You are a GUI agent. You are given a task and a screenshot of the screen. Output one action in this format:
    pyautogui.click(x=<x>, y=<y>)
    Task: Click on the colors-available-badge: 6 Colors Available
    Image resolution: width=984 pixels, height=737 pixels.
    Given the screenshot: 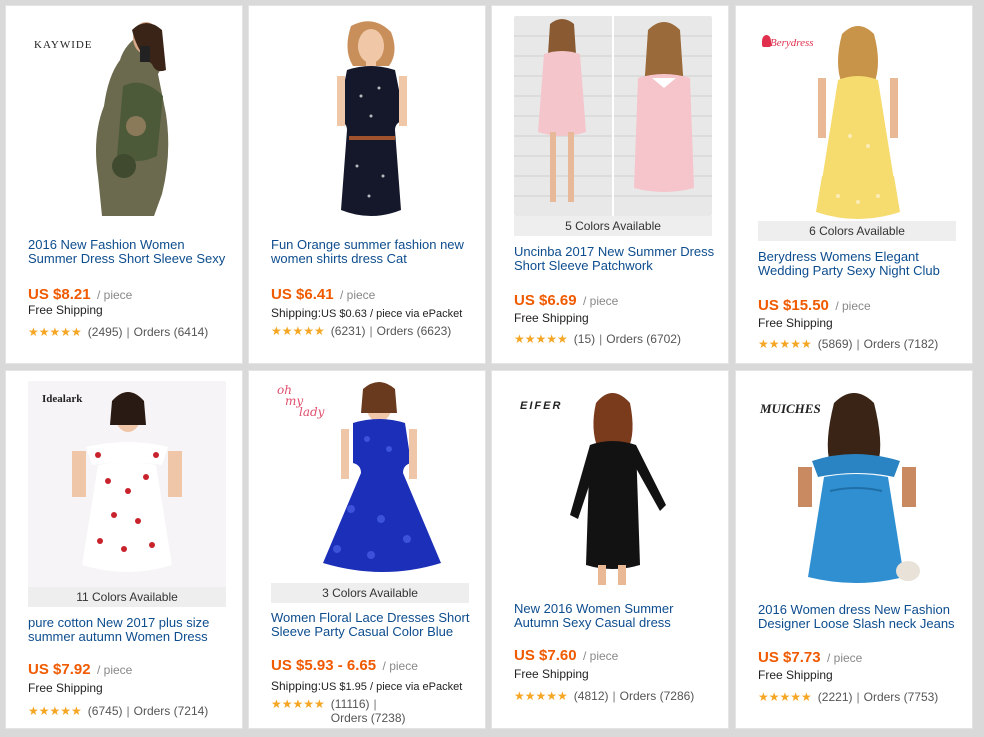 What is the action you would take?
    pyautogui.click(x=857, y=231)
    